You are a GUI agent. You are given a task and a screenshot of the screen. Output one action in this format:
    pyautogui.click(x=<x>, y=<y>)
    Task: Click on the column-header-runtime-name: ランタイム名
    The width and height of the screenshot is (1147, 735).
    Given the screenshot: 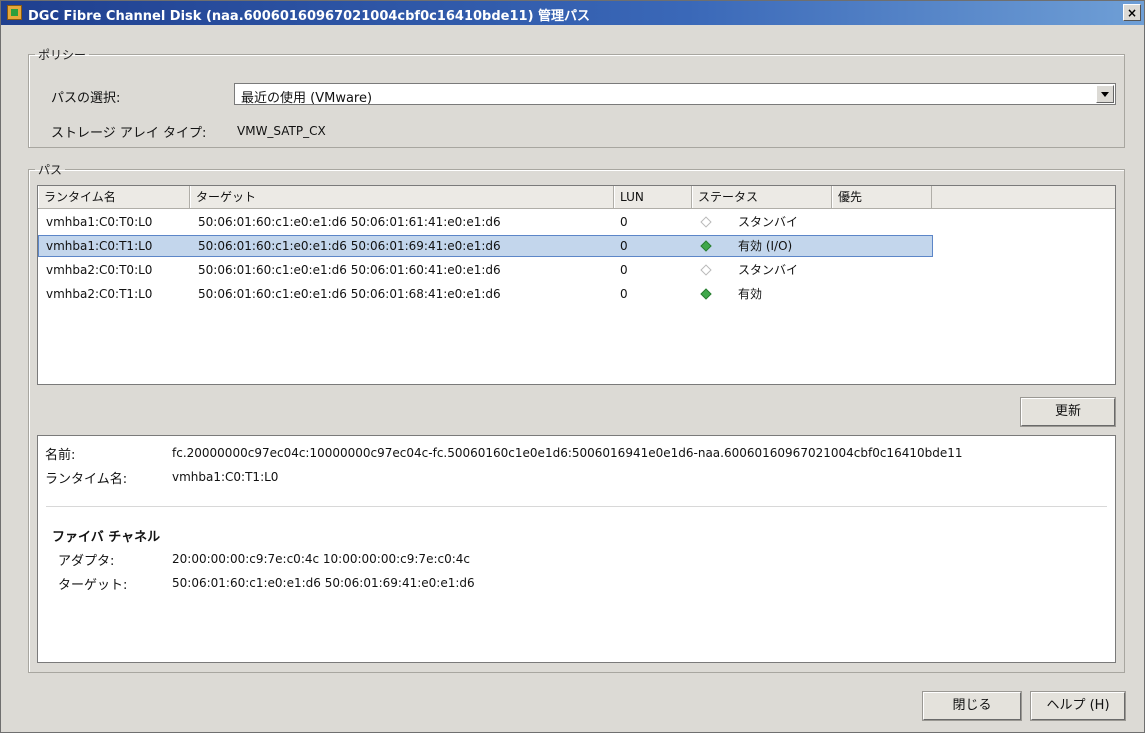 What is the action you would take?
    pyautogui.click(x=114, y=197)
    